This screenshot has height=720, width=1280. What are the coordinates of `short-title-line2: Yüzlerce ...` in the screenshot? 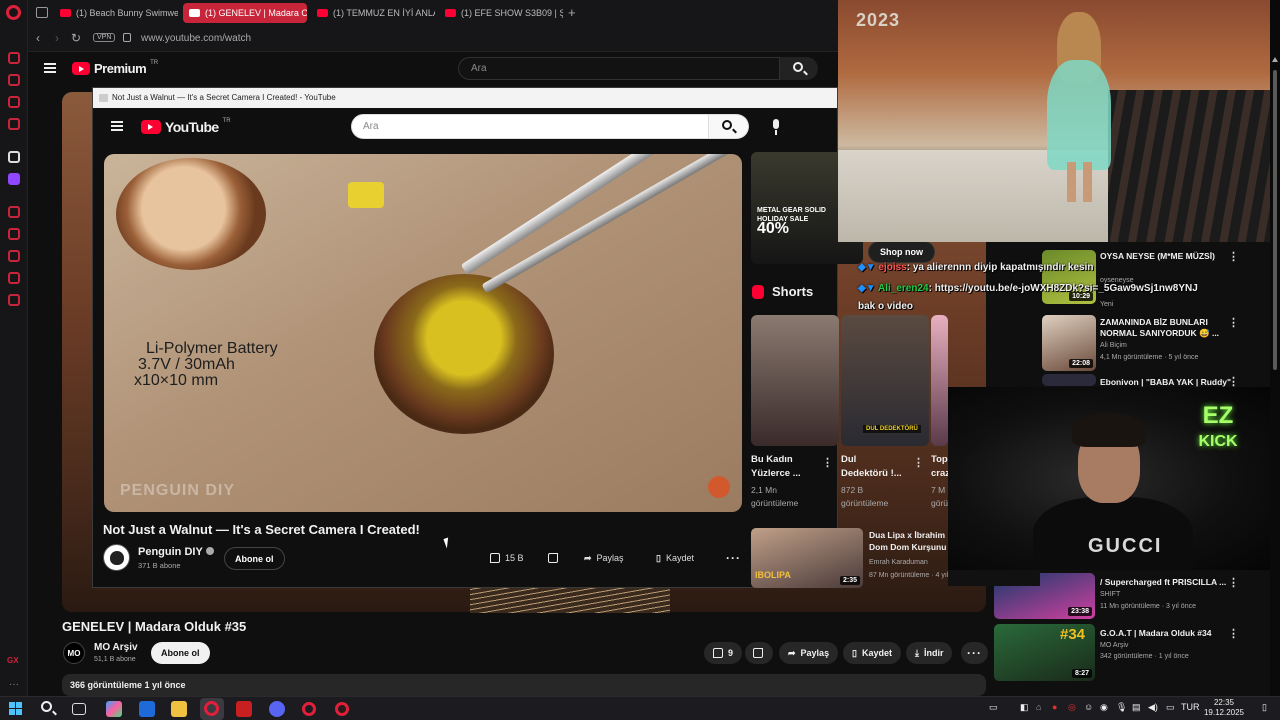 It's located at (776, 473).